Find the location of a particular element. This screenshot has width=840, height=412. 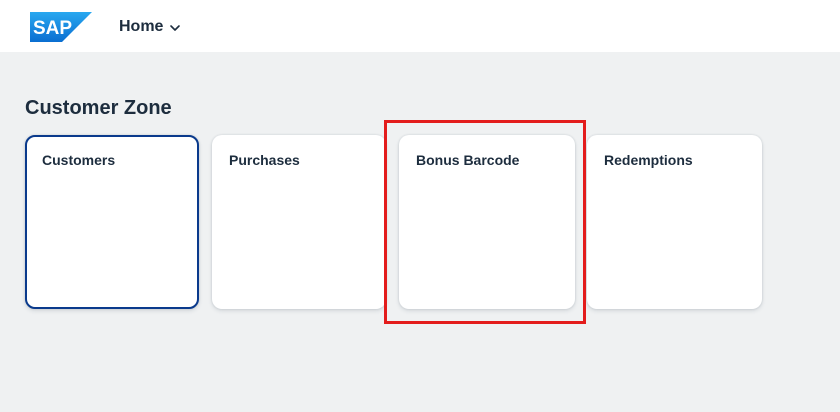

section-title: Customer Zone is located at coordinates (98, 108).